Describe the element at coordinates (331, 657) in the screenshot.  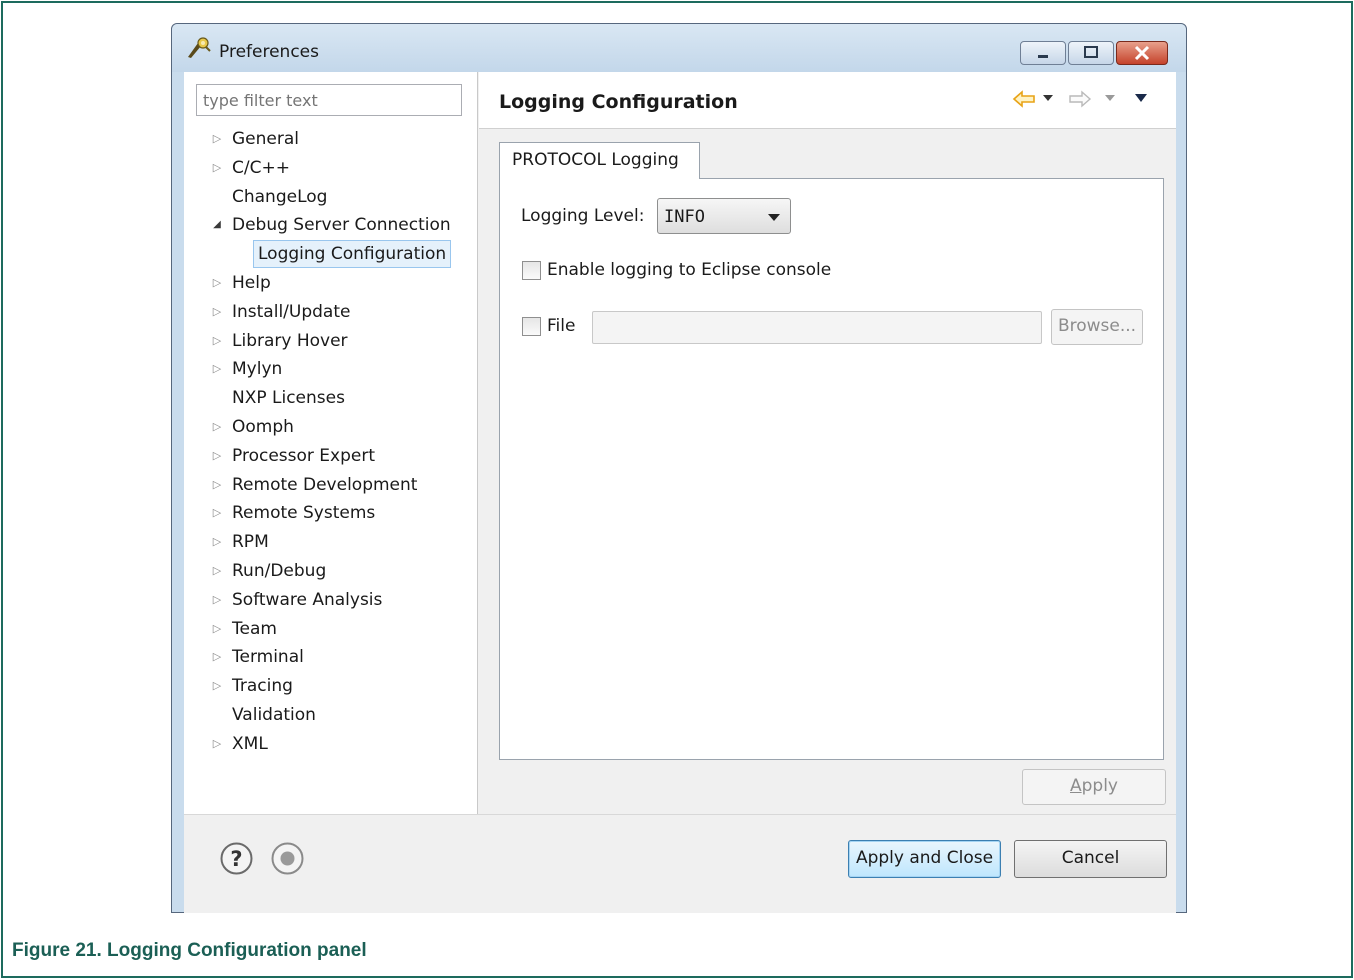
I see `tree-item: ▷ Terminal` at that location.